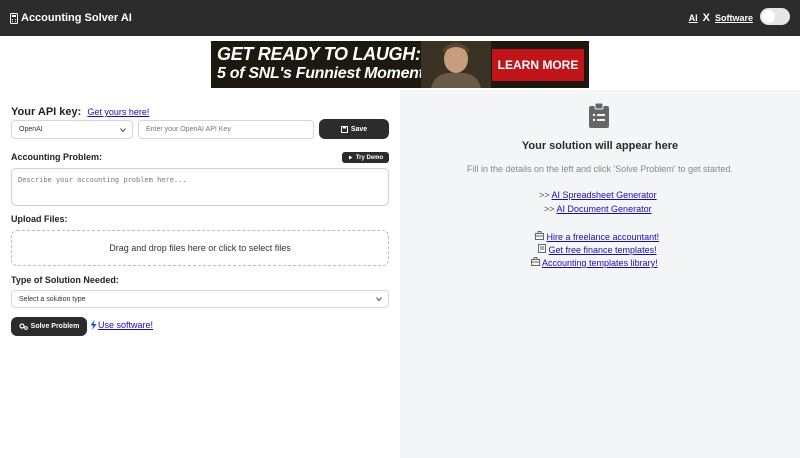  Describe the element at coordinates (188, 129) in the screenshot. I see `api-key-placeholder: Enter your OpenAI API Key` at that location.